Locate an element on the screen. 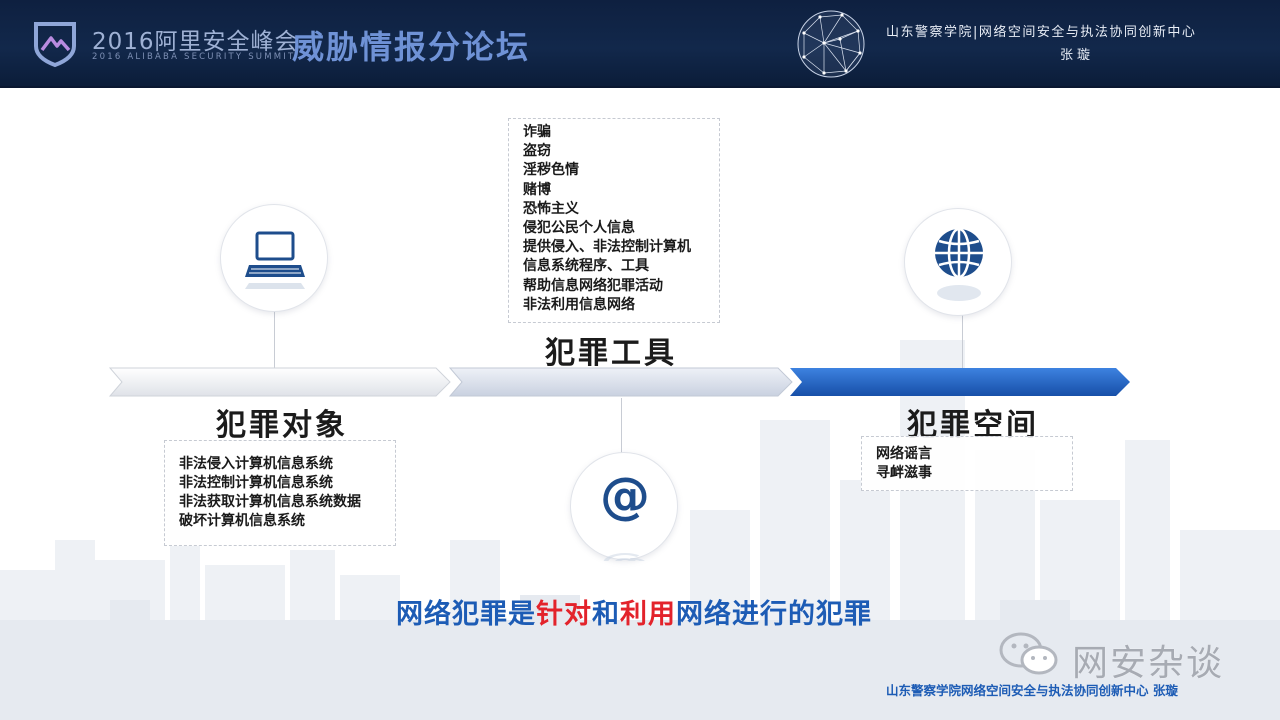 This screenshot has width=1280, height=720. crime-space-list: 网络谣言 寻衅滋事 is located at coordinates (967, 463).